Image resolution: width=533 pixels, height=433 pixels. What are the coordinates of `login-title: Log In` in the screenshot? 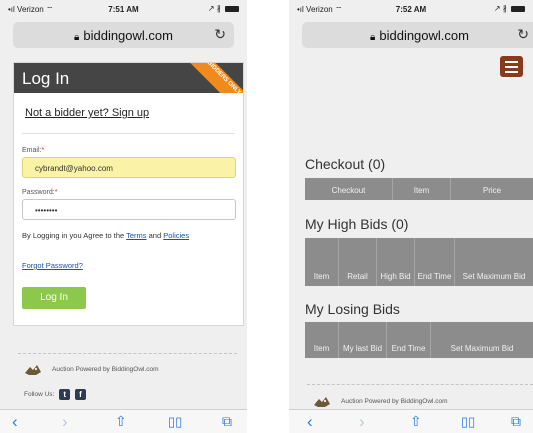 It's located at (46, 78).